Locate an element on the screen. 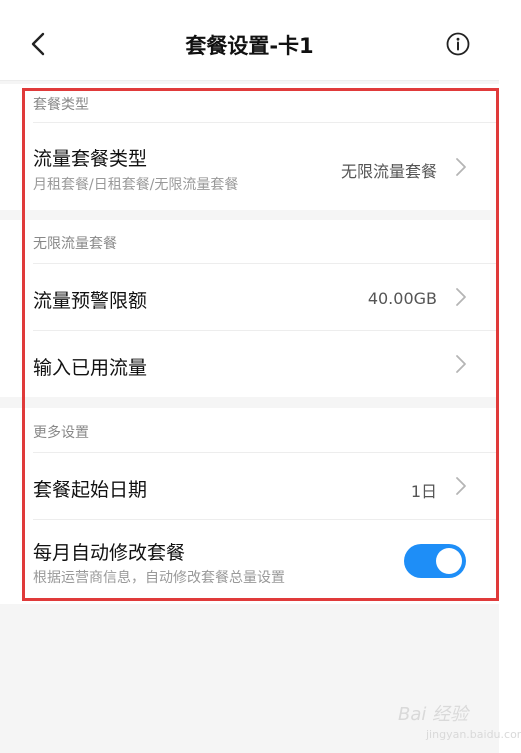  section-label: 套餐类型 is located at coordinates (61, 105).